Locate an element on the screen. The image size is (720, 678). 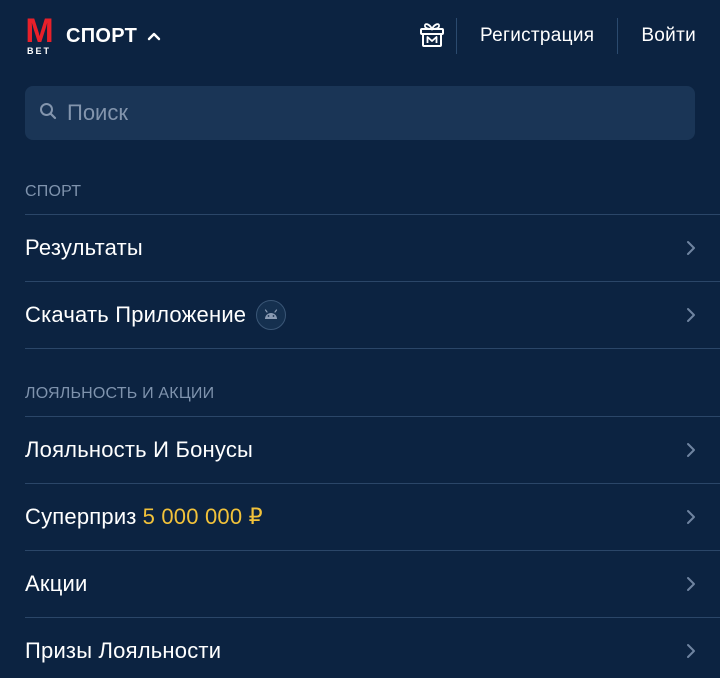
section-switcher: СПОРТ is located at coordinates (113, 36).